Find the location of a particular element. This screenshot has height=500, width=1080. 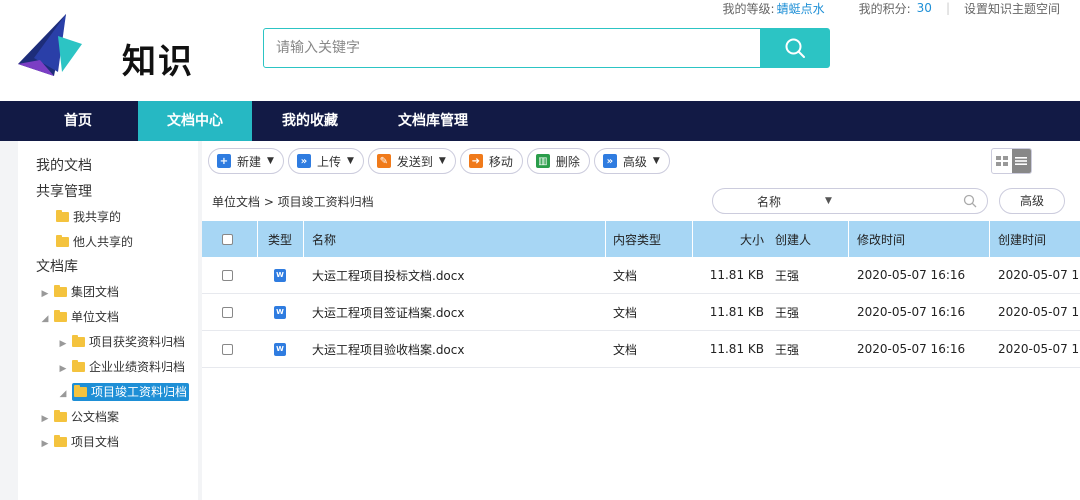

select-all-checkbox is located at coordinates (227, 239).